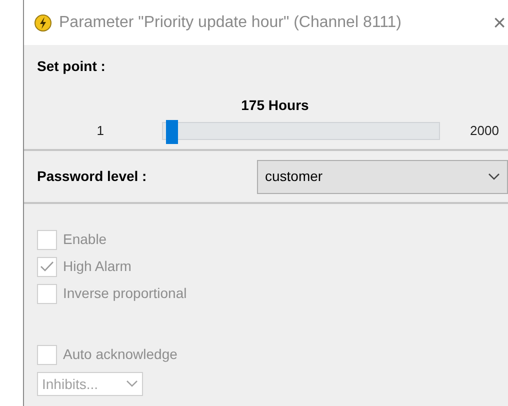 This screenshot has height=406, width=508. Describe the element at coordinates (47, 266) in the screenshot. I see `check-icon` at that location.